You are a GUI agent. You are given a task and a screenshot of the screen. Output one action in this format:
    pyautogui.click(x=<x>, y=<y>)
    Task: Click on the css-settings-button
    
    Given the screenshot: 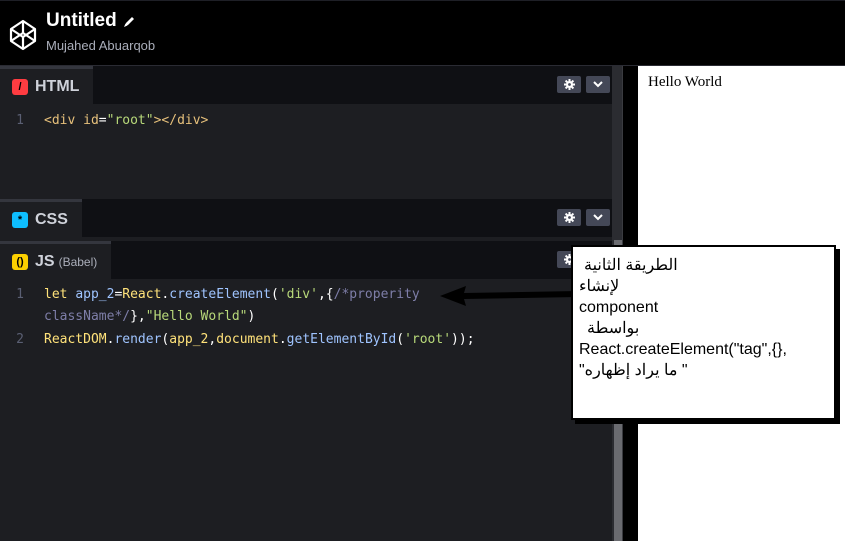 What is the action you would take?
    pyautogui.click(x=569, y=217)
    